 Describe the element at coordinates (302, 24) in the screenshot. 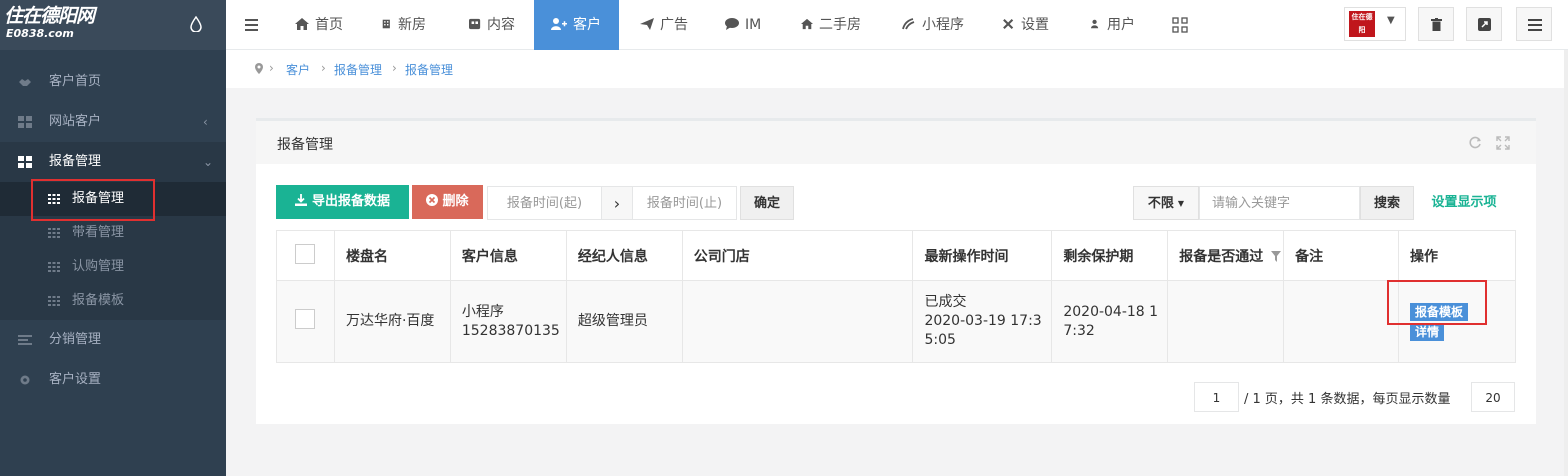

I see `home-icon` at that location.